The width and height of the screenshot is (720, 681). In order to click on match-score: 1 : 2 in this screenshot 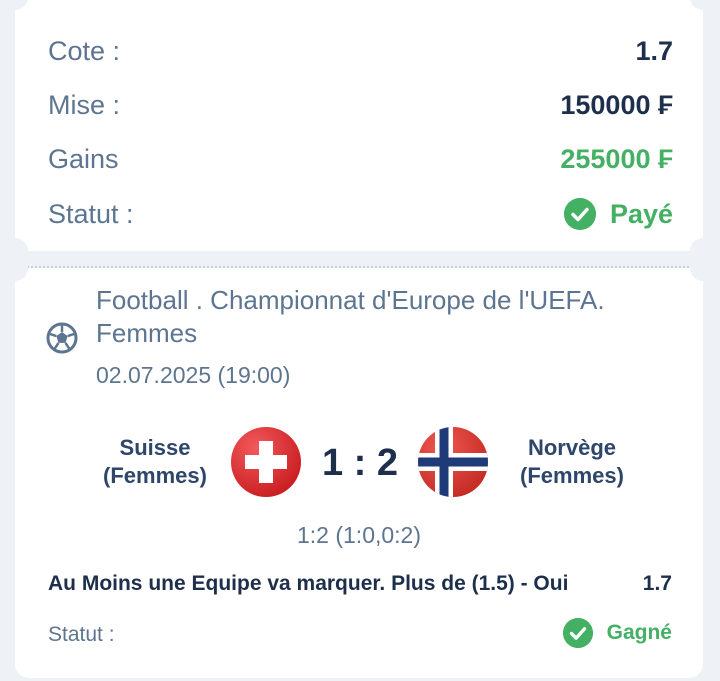, I will do `click(360, 463)`.